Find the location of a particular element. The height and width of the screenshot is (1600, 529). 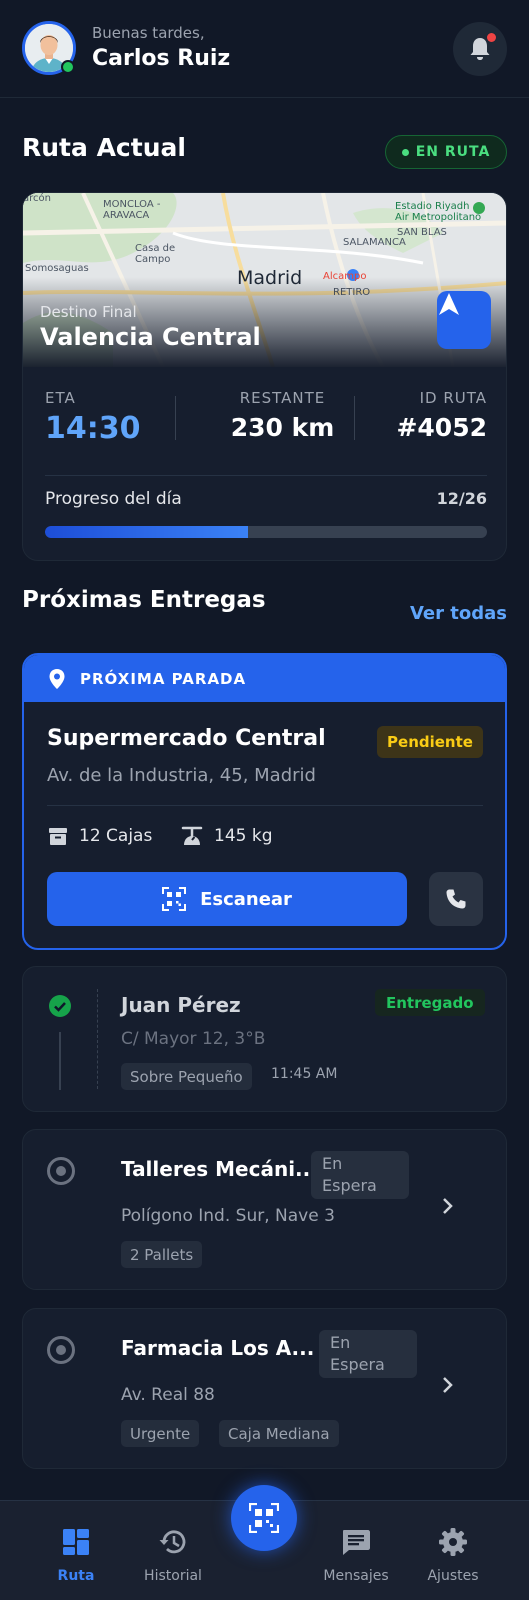

qr-code-icon is located at coordinates (264, 1518).